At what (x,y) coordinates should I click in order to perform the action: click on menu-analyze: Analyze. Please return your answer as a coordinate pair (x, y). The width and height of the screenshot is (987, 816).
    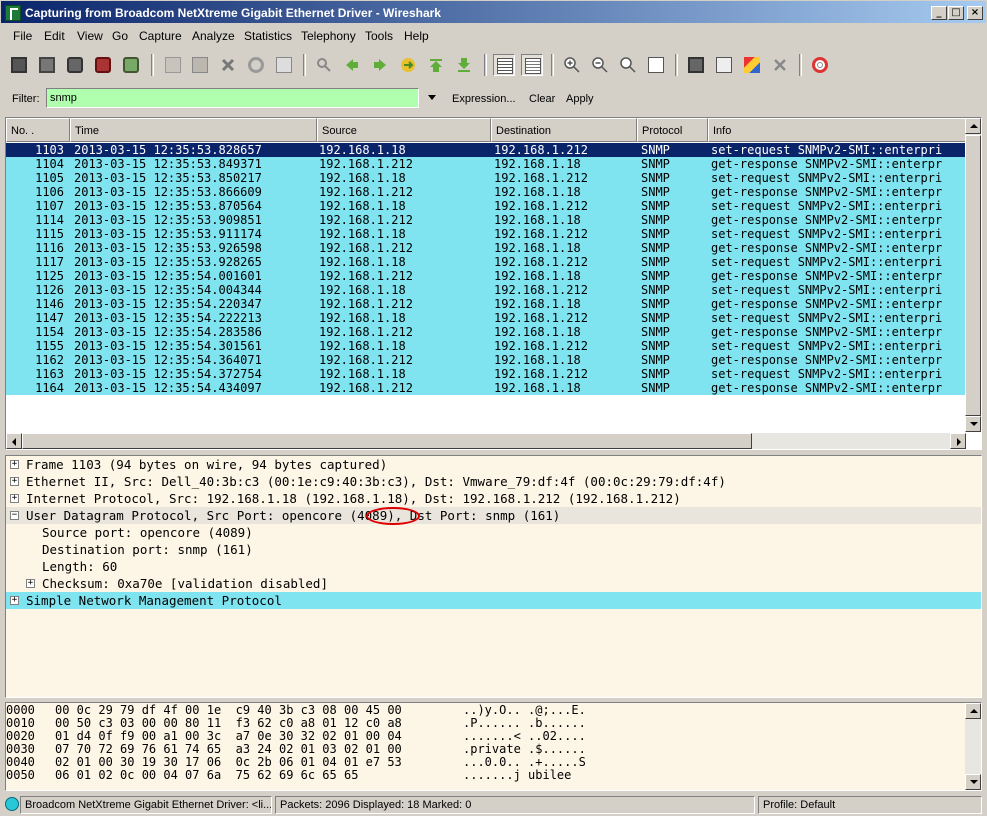
    Looking at the image, I should click on (213, 36).